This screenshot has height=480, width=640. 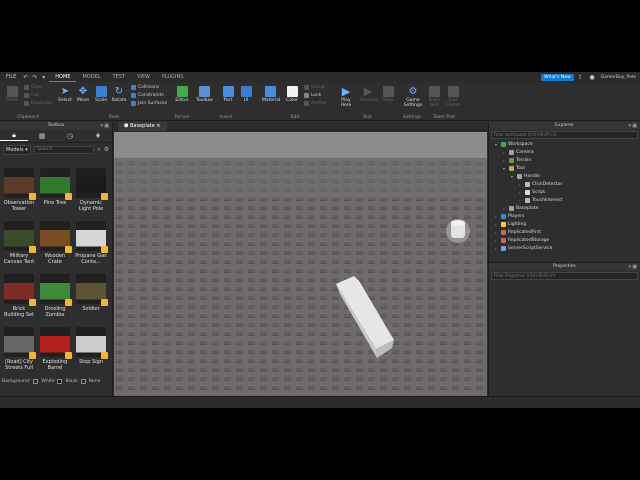 I want to click on tree-item: › TouchInterest, so click(x=540, y=200).